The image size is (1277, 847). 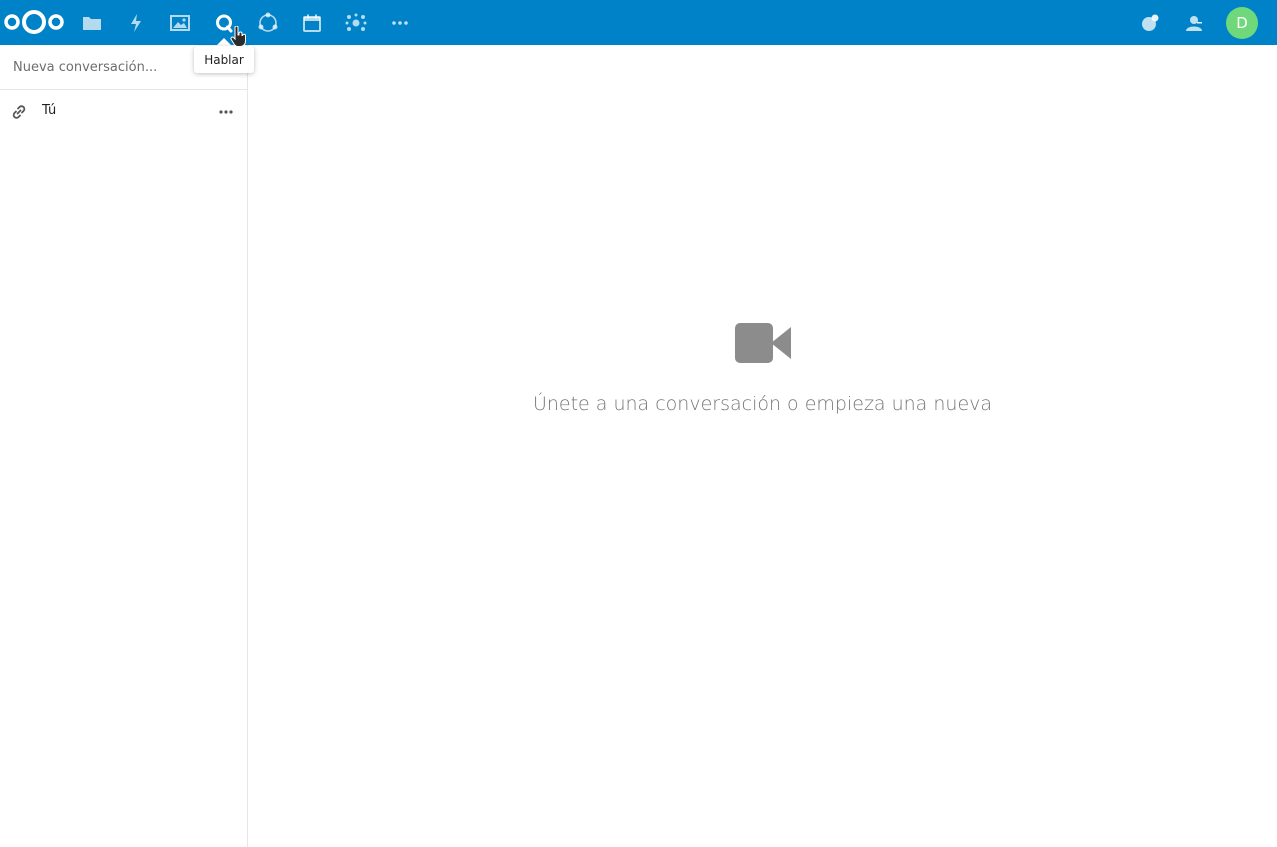 What do you see at coordinates (180, 22) in the screenshot?
I see `gallery-icon` at bounding box center [180, 22].